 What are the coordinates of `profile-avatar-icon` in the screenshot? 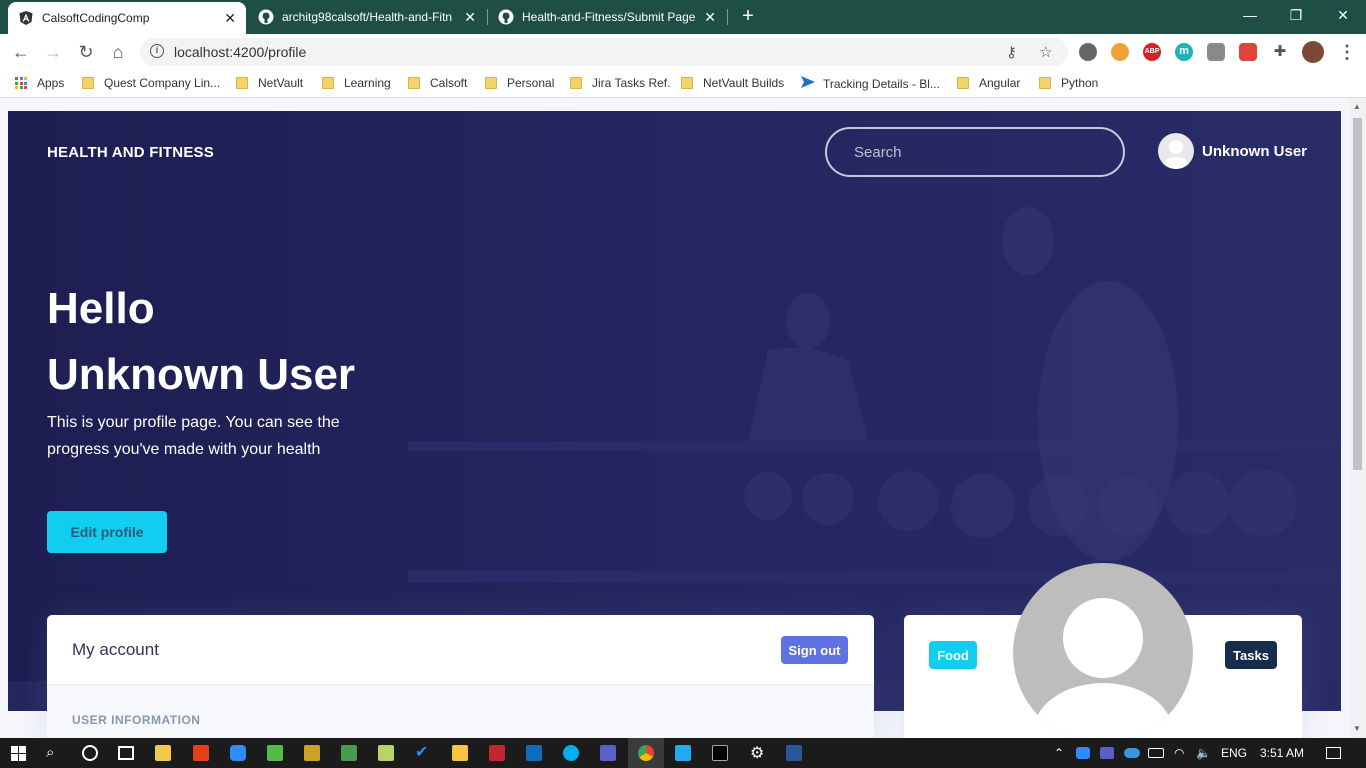 It's located at (1313, 52).